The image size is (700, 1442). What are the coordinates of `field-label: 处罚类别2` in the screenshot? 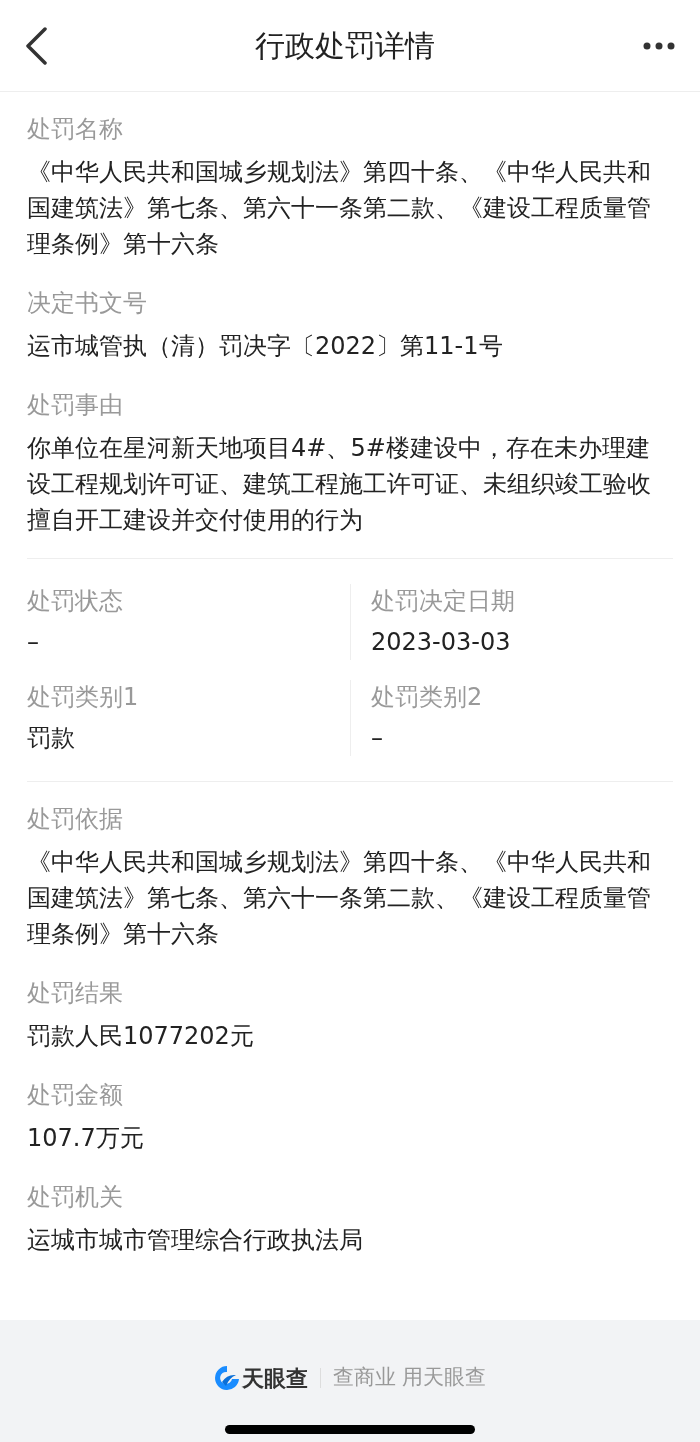 It's located at (427, 697).